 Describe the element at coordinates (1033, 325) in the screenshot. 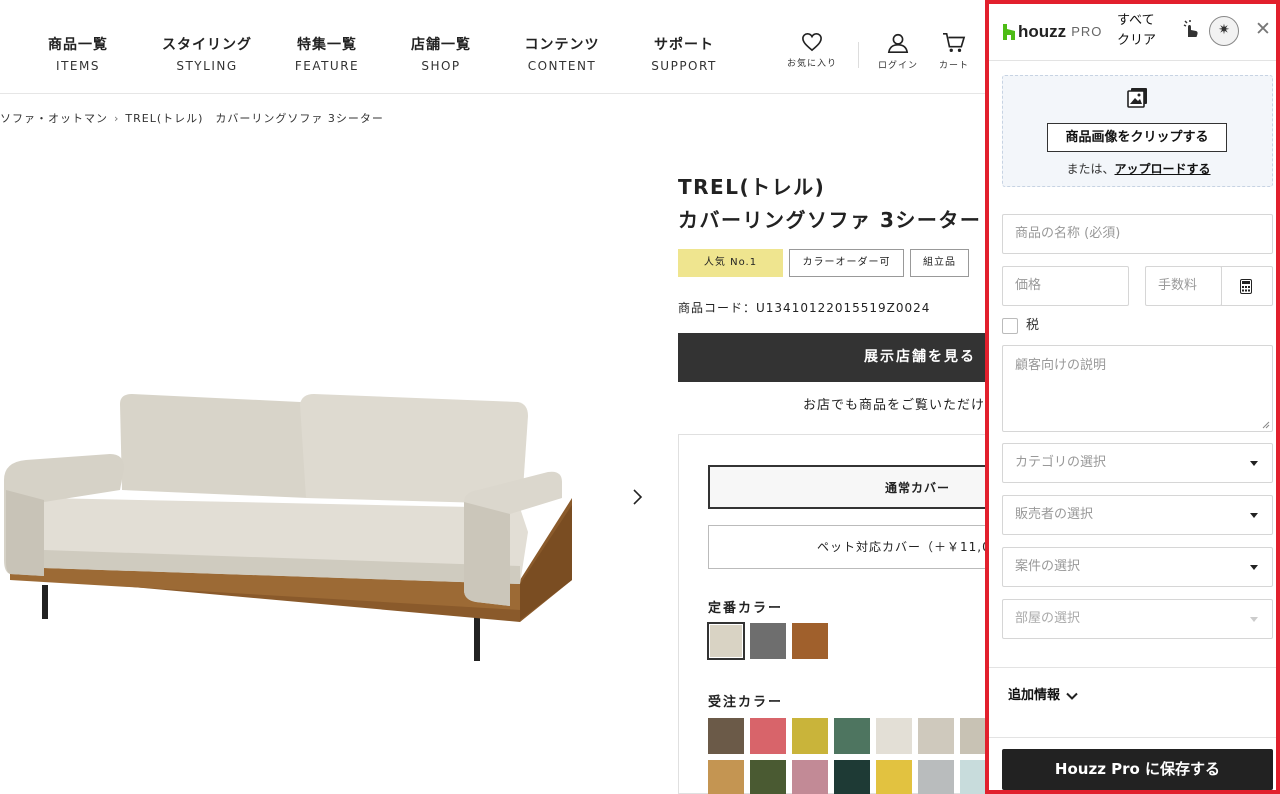

I see `tax-label: 税` at that location.